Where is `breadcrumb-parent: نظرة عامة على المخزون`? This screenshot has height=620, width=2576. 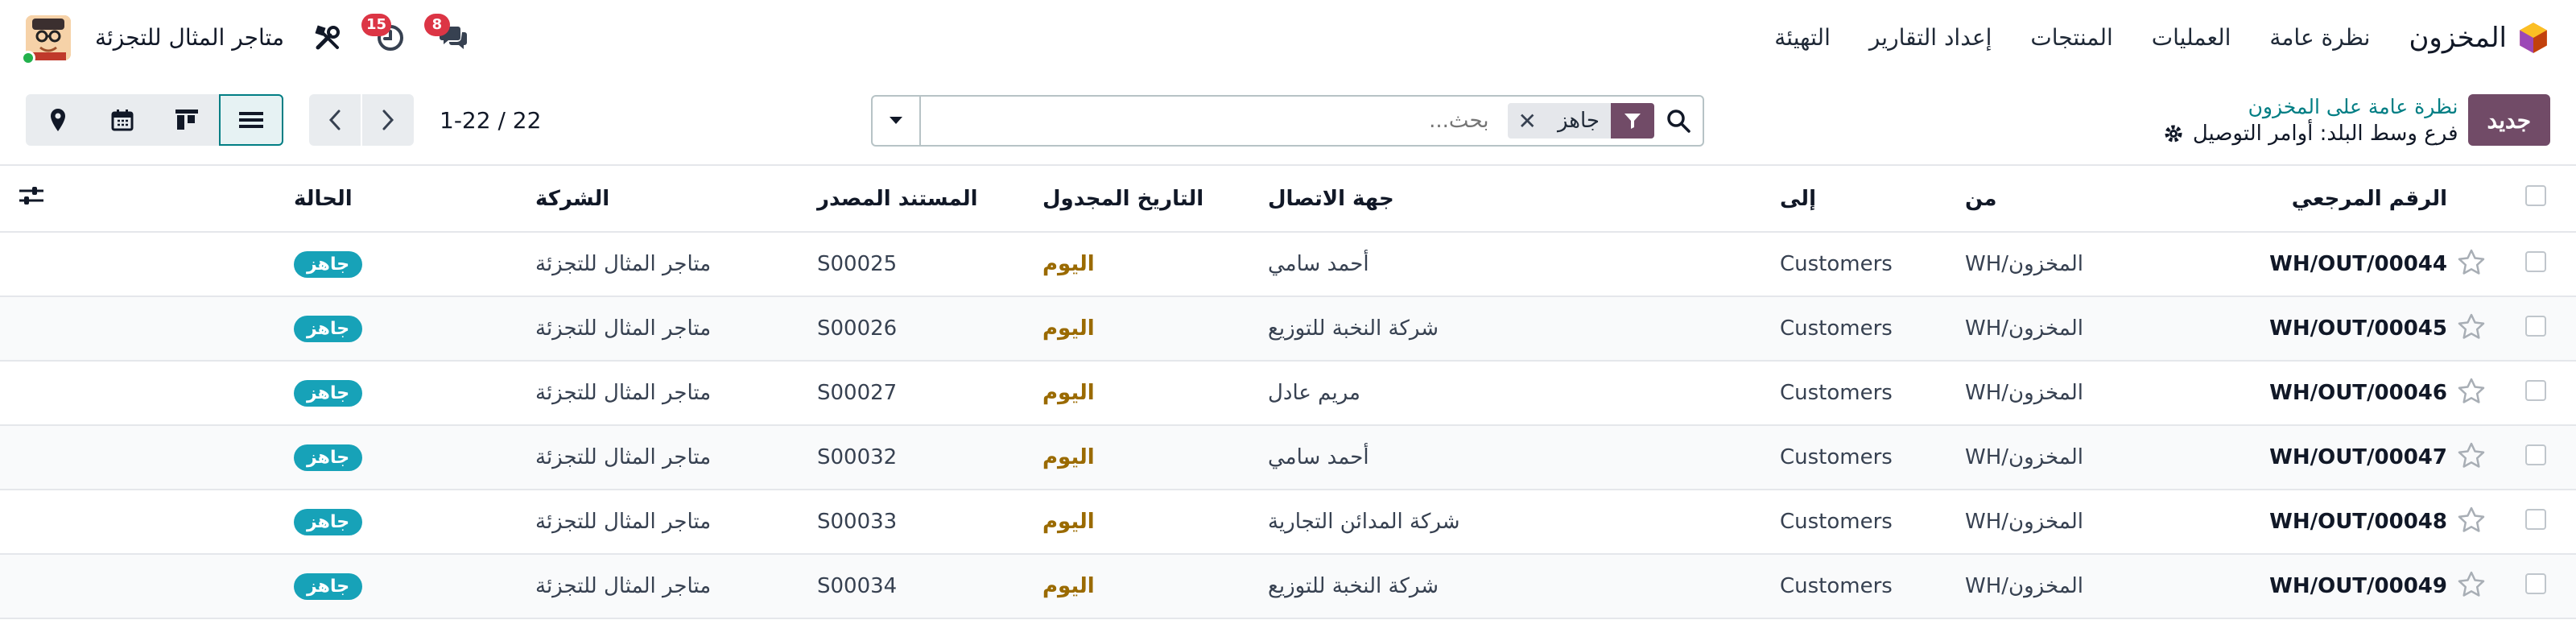
breadcrumb-parent: نظرة عامة على المخزون is located at coordinates (2311, 107).